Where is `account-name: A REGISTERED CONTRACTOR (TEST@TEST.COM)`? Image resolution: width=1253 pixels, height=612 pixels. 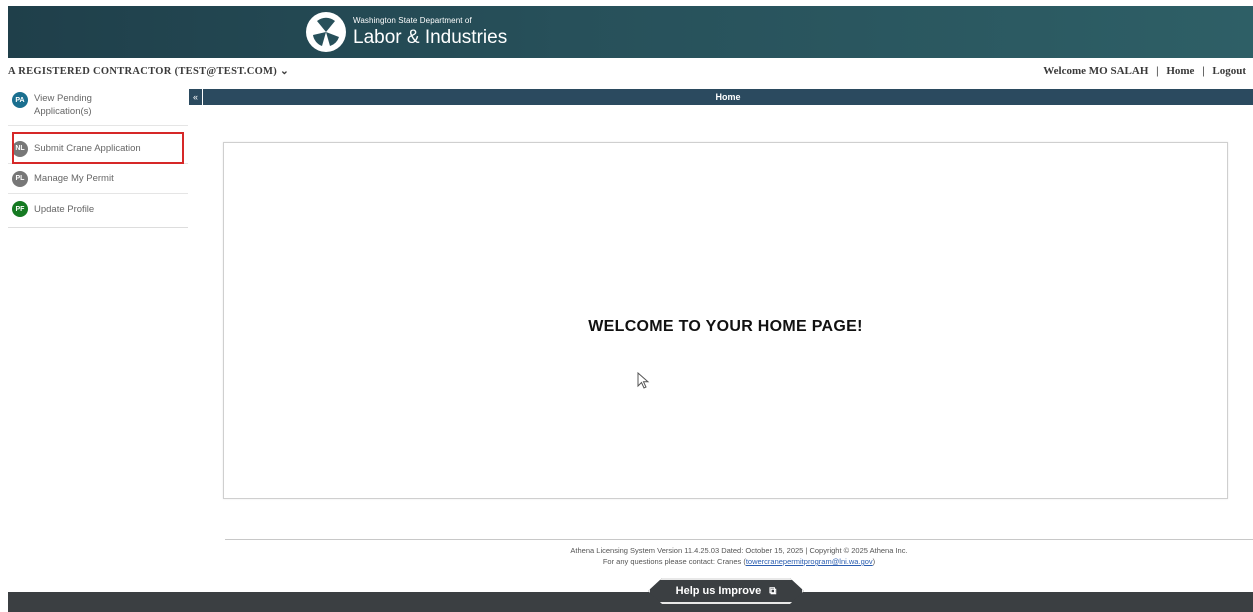 account-name: A REGISTERED CONTRACTOR (TEST@TEST.COM) is located at coordinates (143, 71).